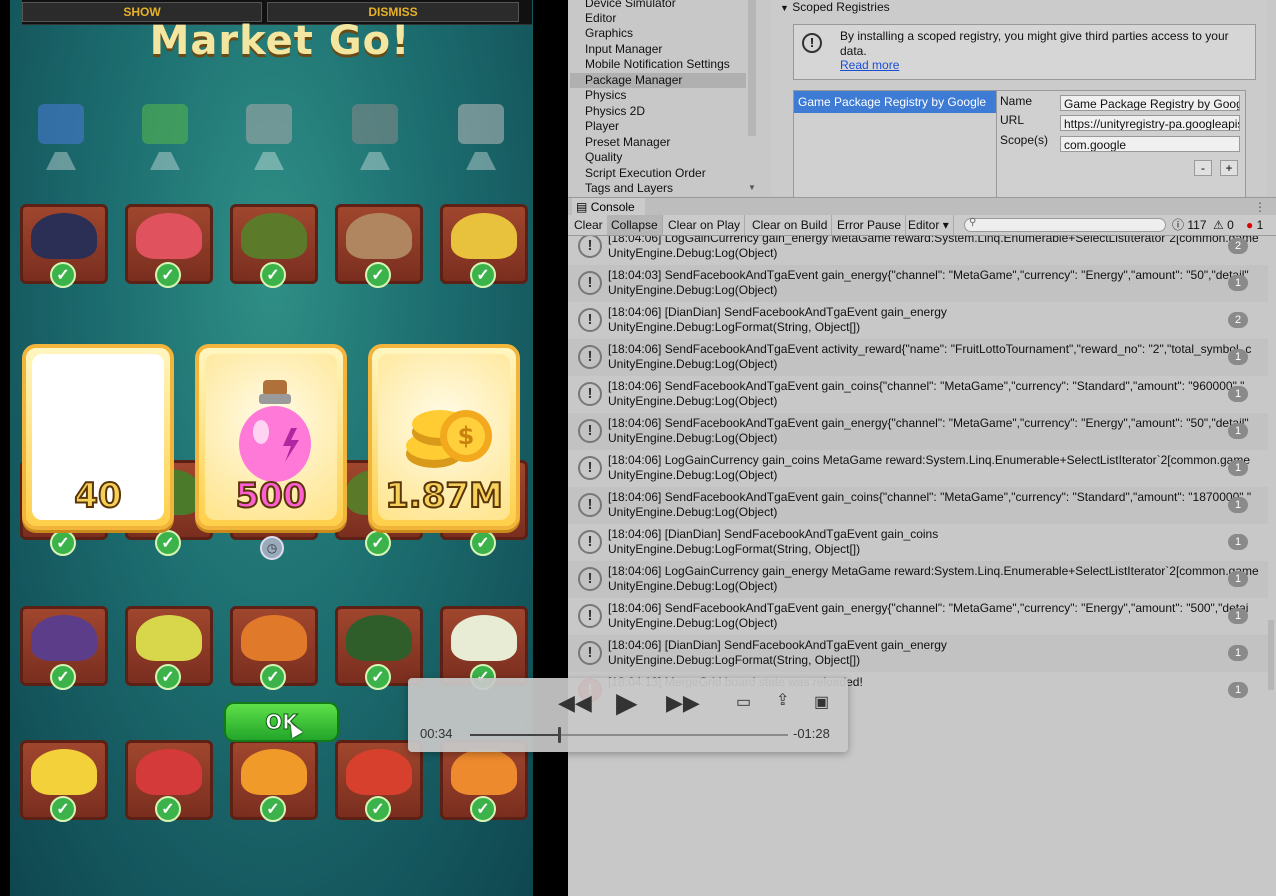 The image size is (1276, 896). What do you see at coordinates (835, 7) in the screenshot?
I see `scoped-registries-header: ▼ Scoped Registries` at bounding box center [835, 7].